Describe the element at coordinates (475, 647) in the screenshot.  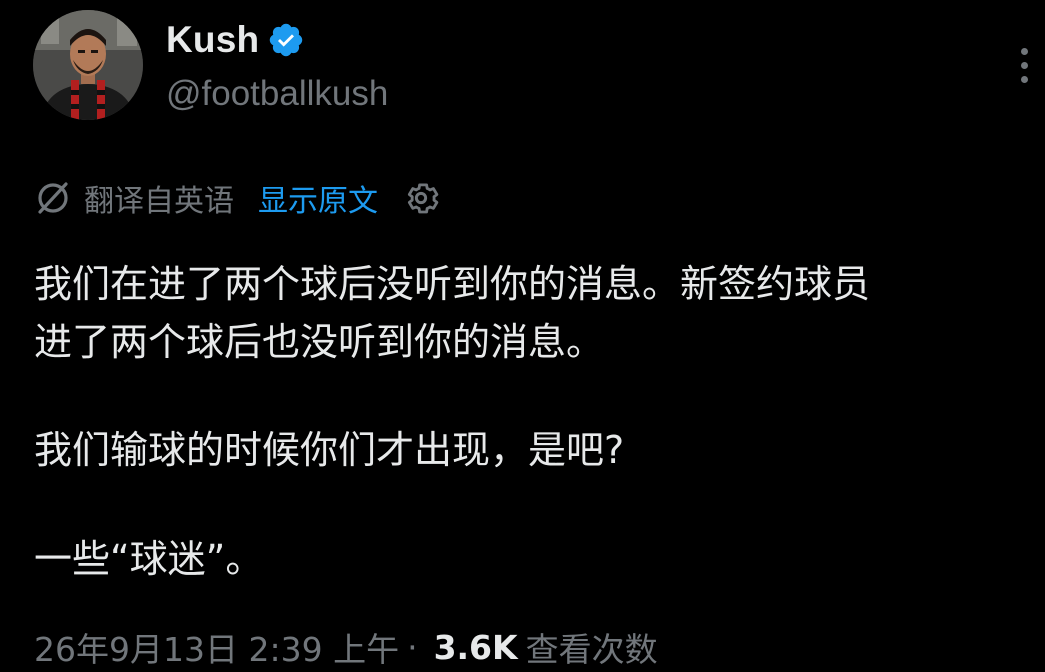
I see `views-count: 3.6K` at that location.